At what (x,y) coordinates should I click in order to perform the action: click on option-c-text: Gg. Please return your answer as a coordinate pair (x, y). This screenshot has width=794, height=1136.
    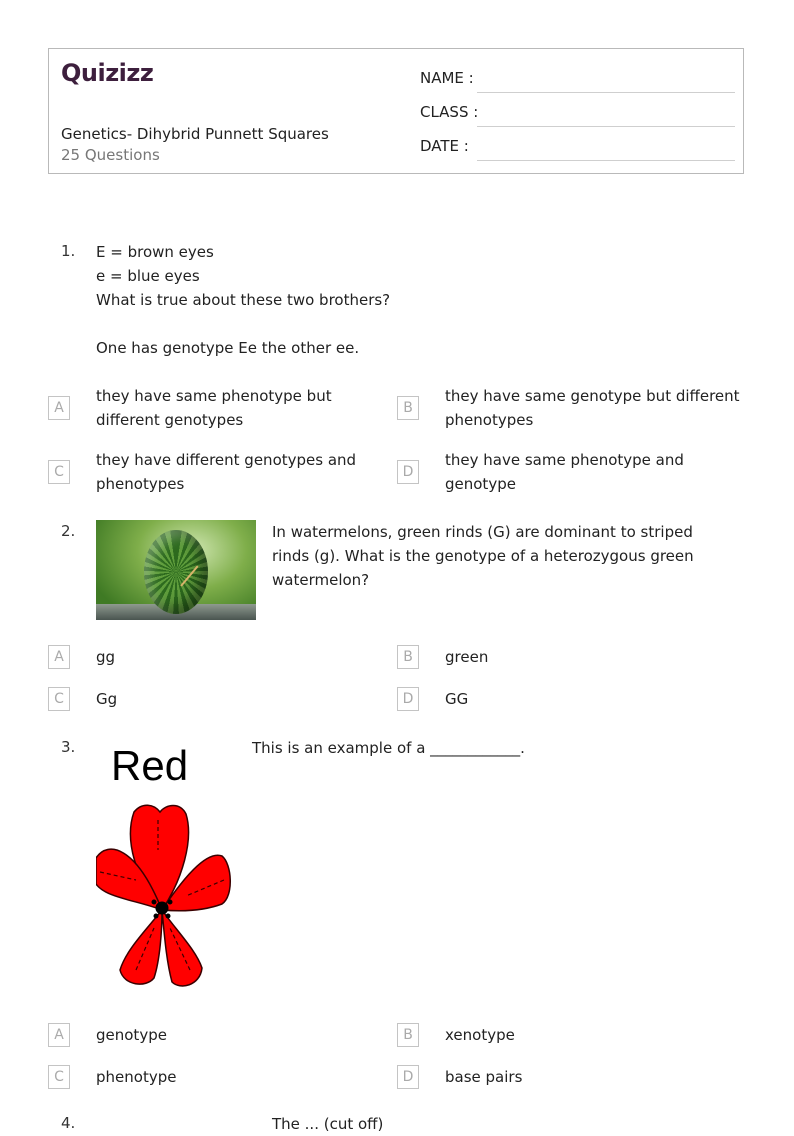
    Looking at the image, I should click on (246, 699).